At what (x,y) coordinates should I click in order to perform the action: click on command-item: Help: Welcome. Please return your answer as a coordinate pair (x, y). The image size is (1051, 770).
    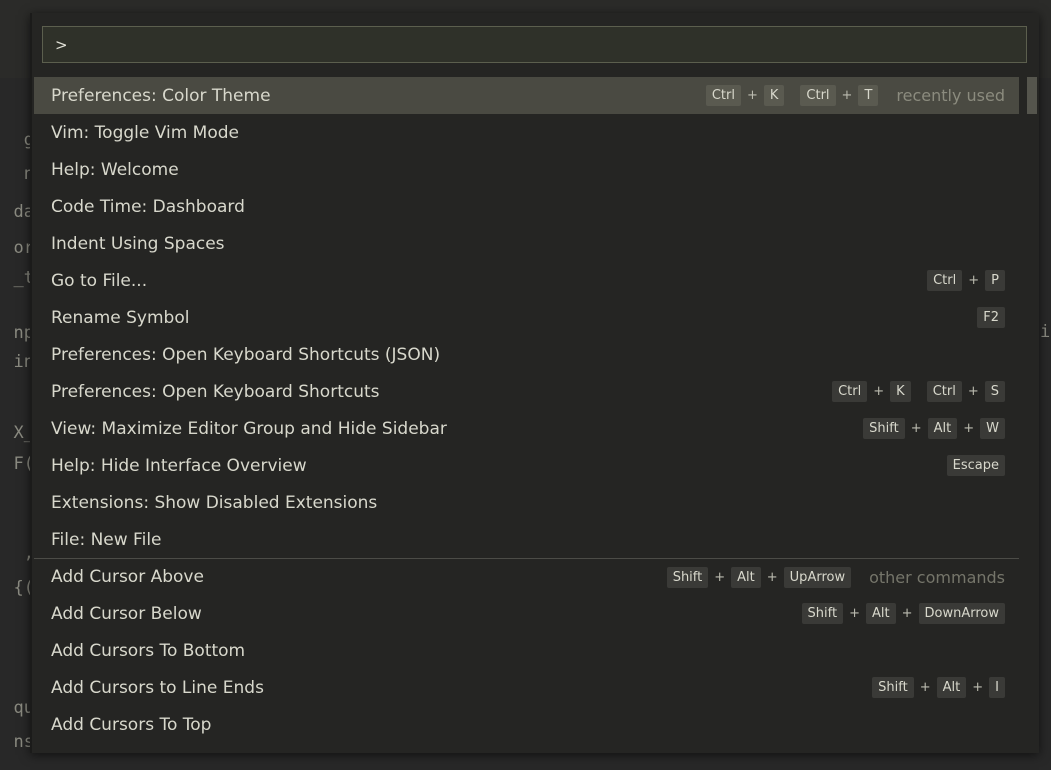
    Looking at the image, I should click on (526, 169).